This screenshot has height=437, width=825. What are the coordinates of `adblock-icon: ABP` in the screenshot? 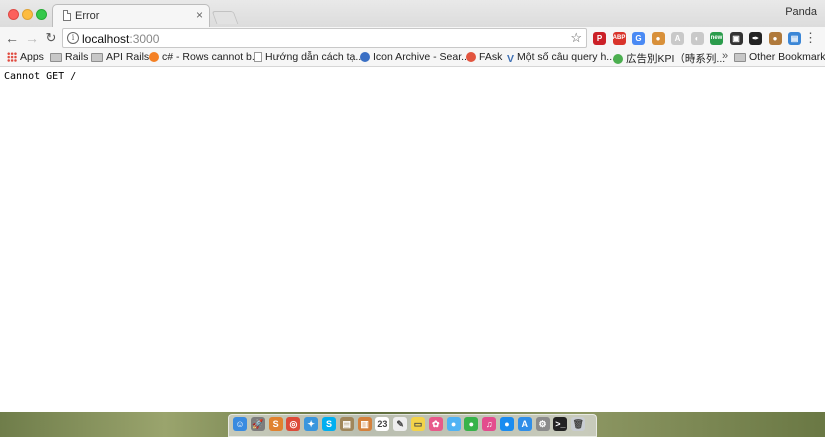 It's located at (619, 38).